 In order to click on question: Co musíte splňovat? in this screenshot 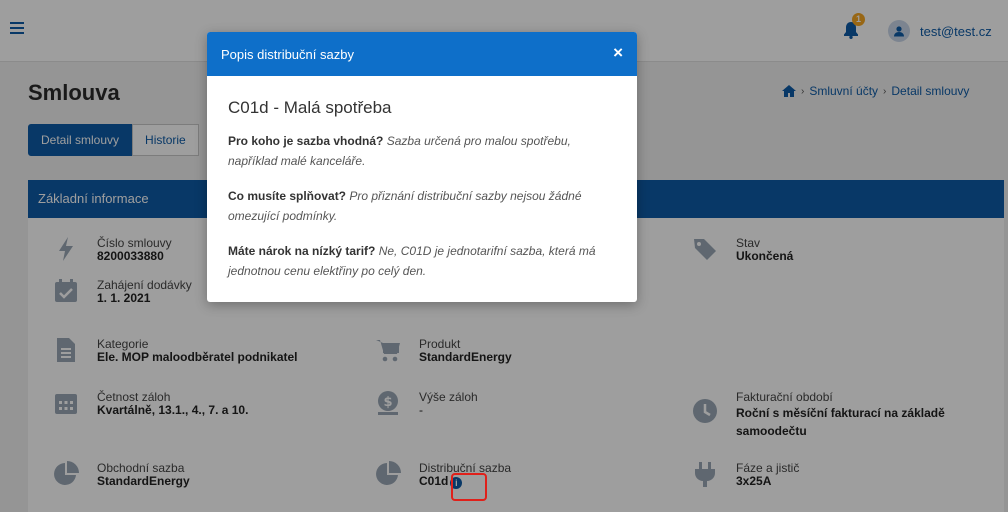, I will do `click(287, 196)`.